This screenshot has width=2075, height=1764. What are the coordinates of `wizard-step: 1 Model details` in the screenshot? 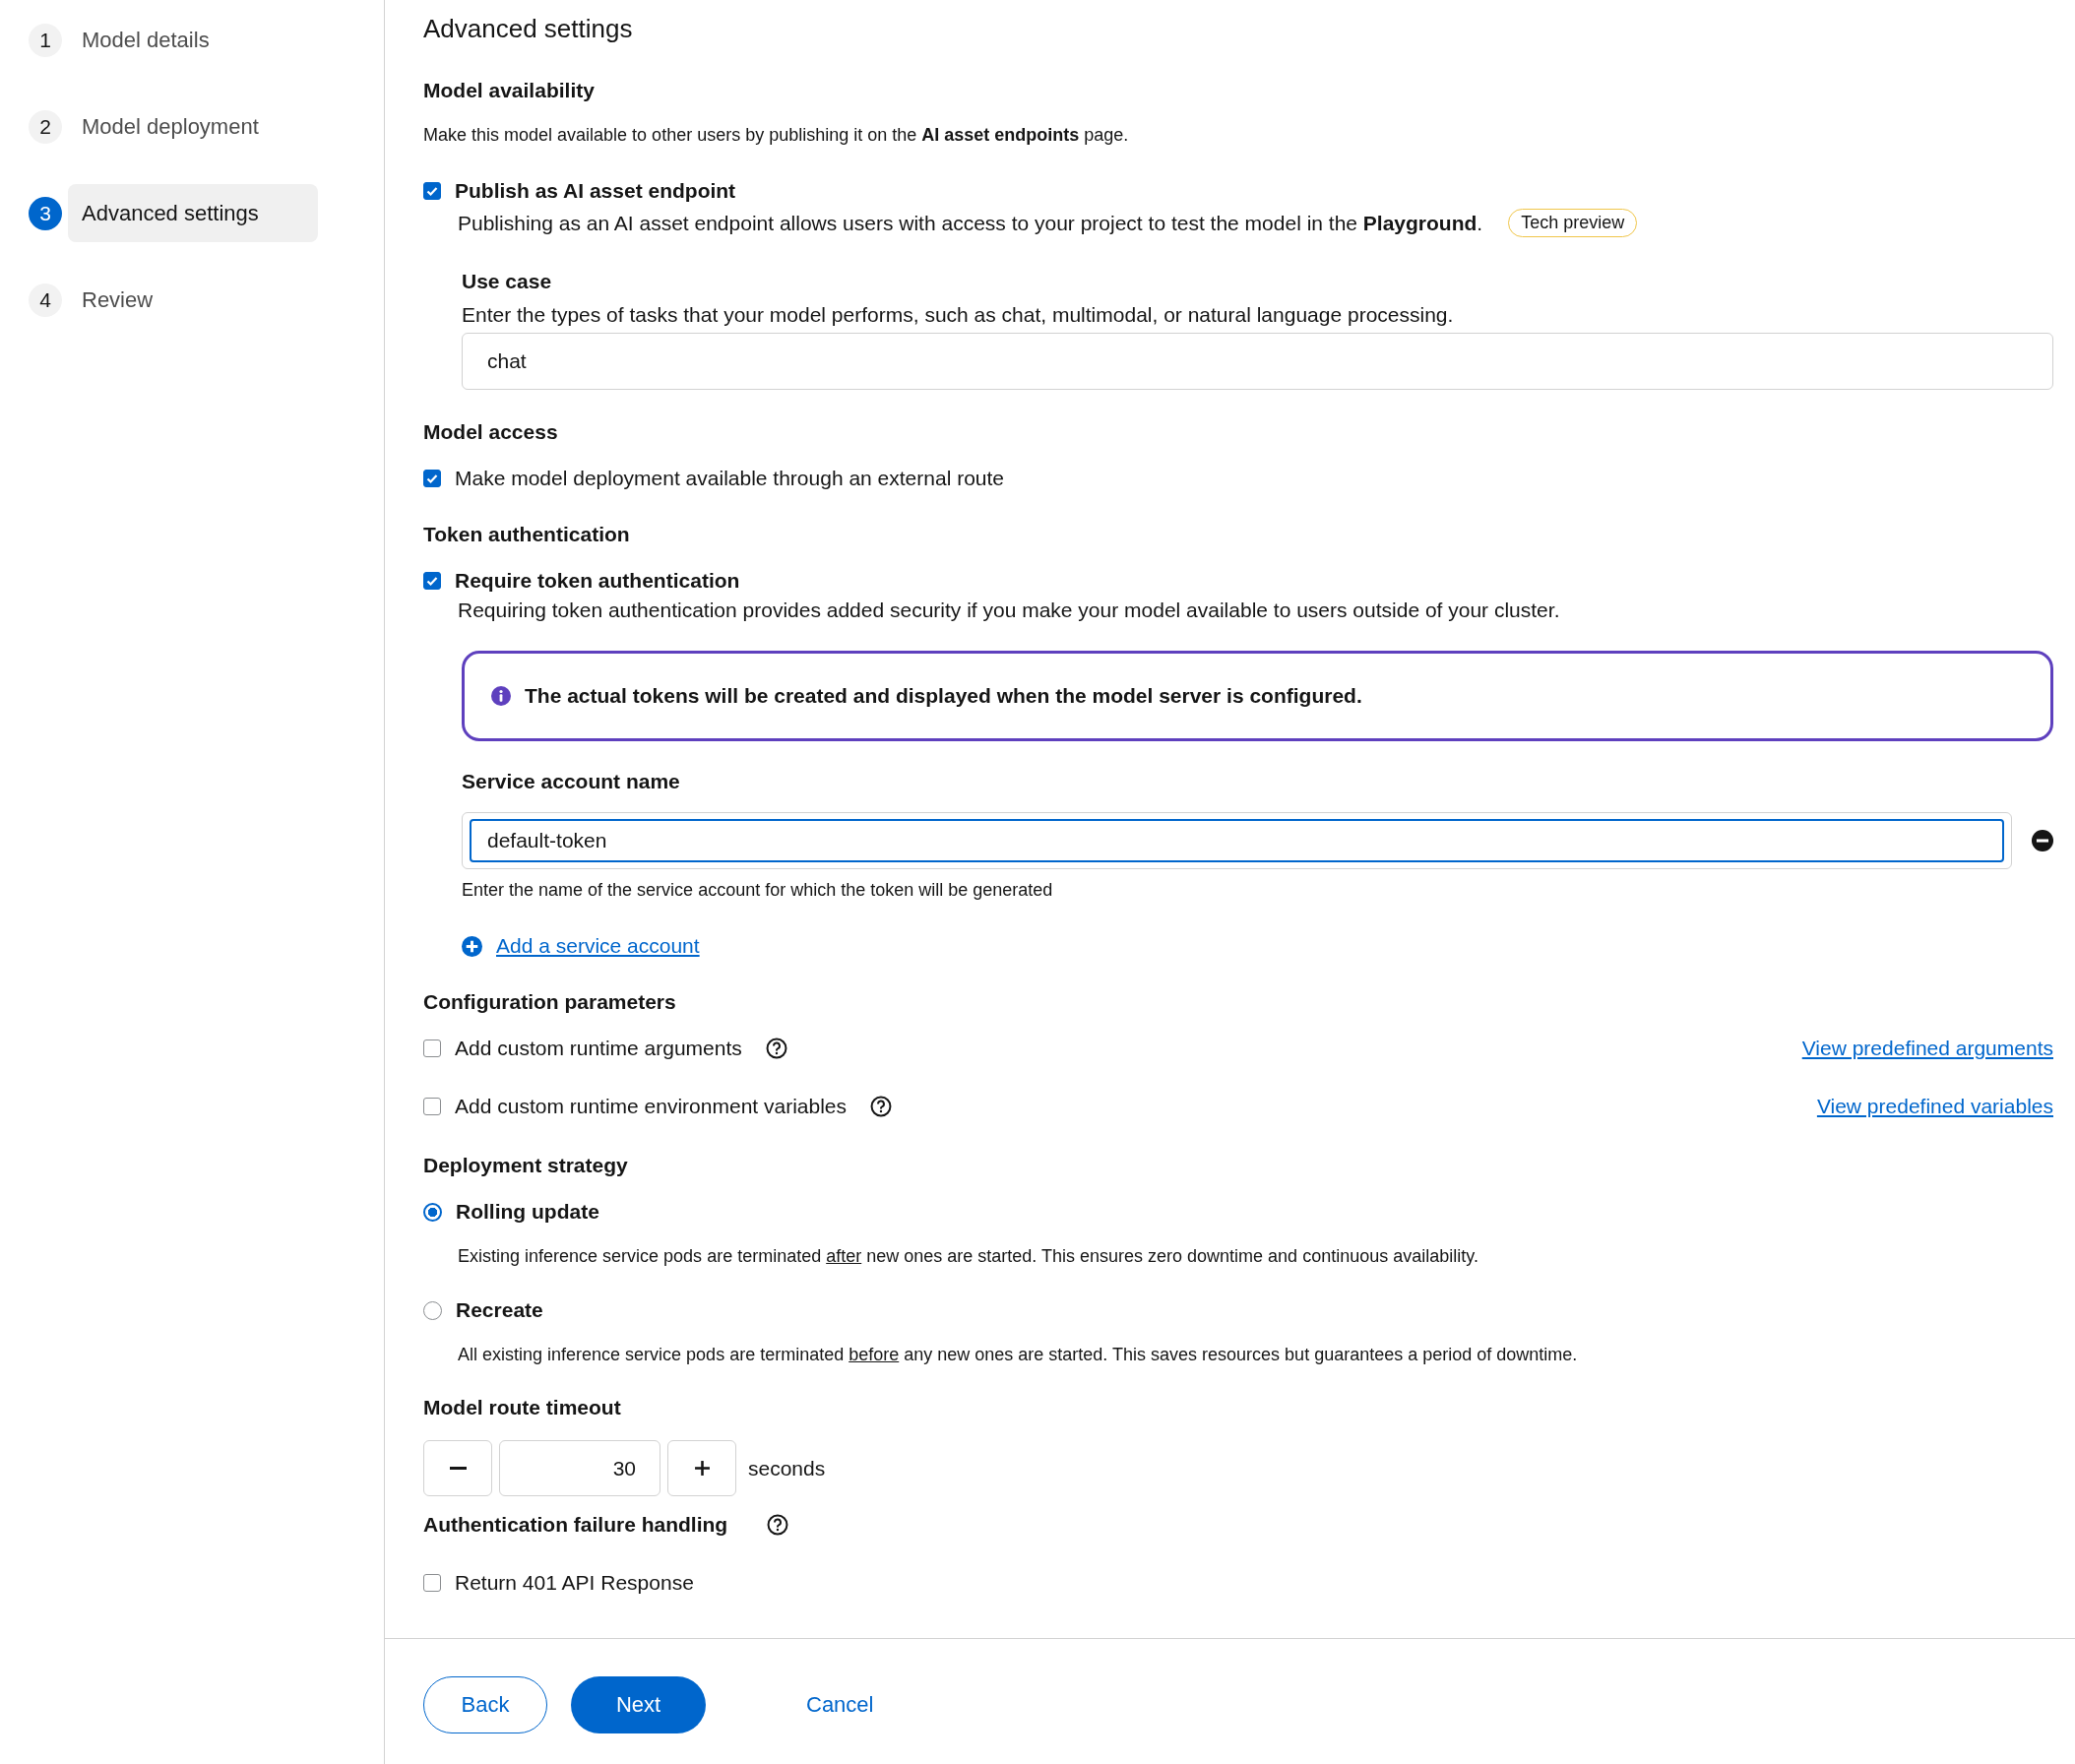 It's located at (188, 40).